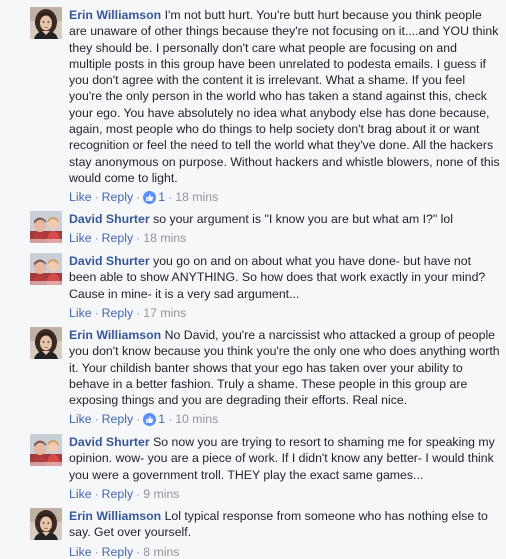 This screenshot has width=506, height=559. Describe the element at coordinates (164, 313) in the screenshot. I see `comment-timestamp: 17 mins` at that location.